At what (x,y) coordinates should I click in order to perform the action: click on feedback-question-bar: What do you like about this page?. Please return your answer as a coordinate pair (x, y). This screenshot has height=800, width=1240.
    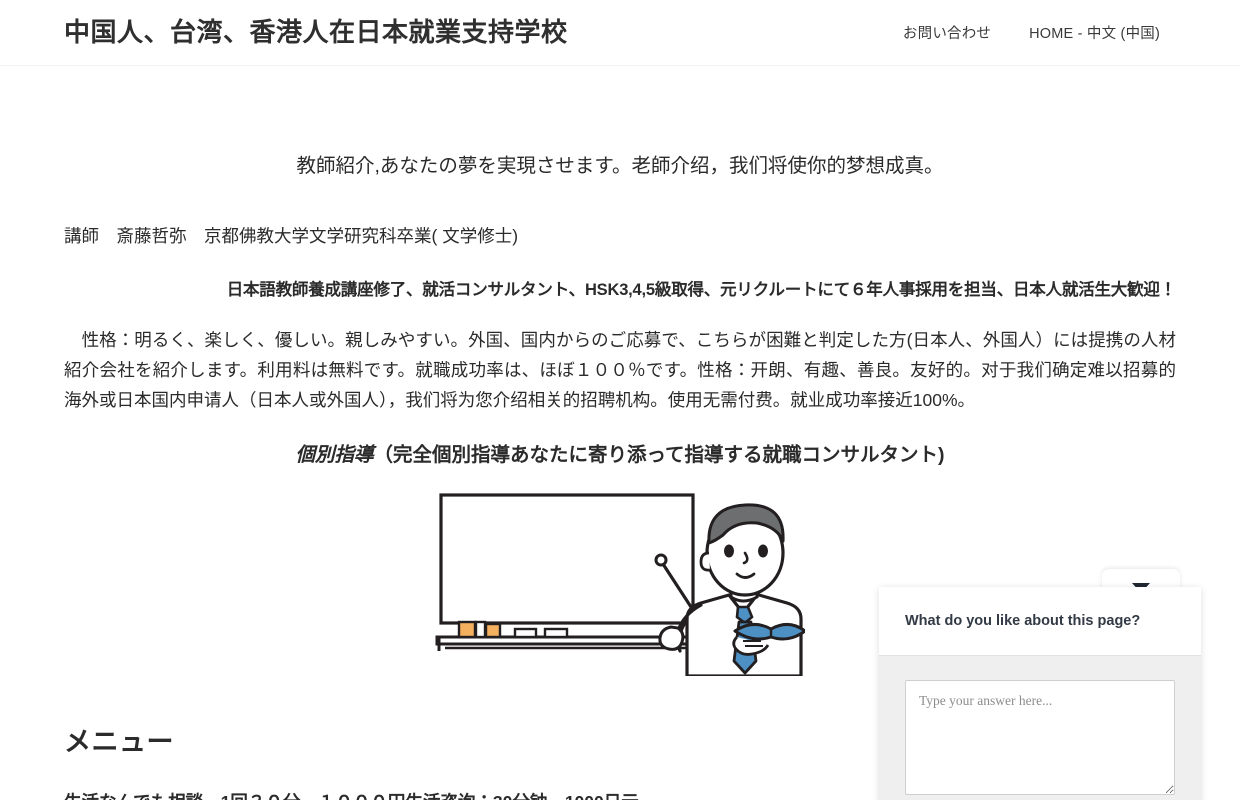
    Looking at the image, I should click on (1040, 621).